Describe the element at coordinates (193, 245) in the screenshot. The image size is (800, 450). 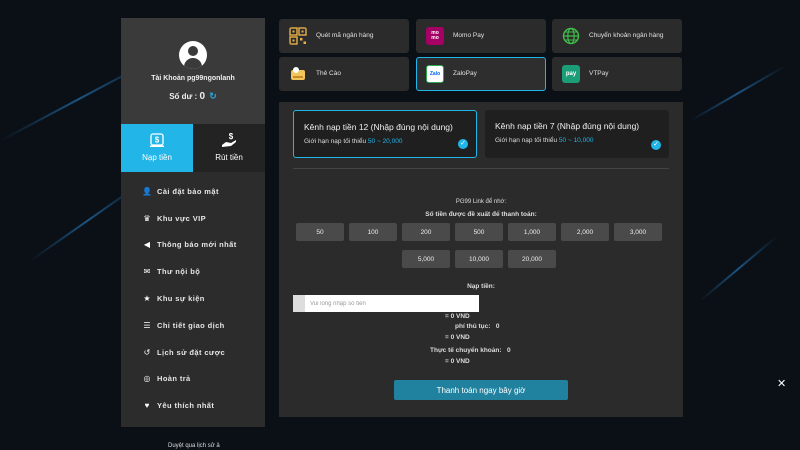
I see `menu-item-notices: ◀ Thông báo mới nhất` at that location.